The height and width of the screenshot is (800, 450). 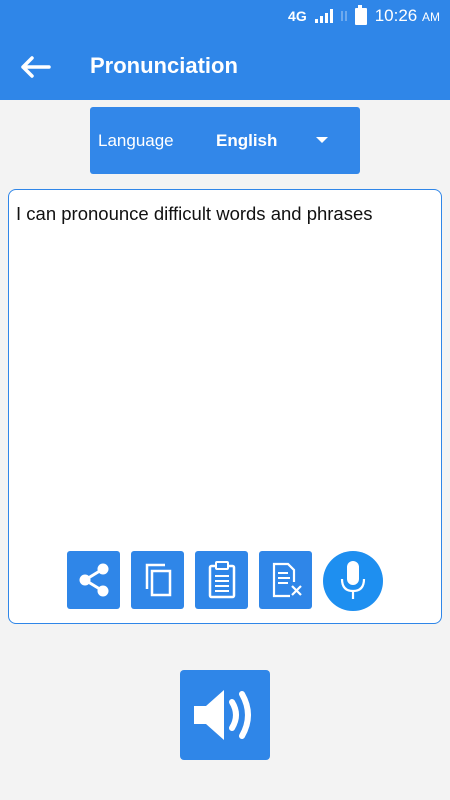 What do you see at coordinates (297, 16) in the screenshot?
I see `network-type: 4G` at bounding box center [297, 16].